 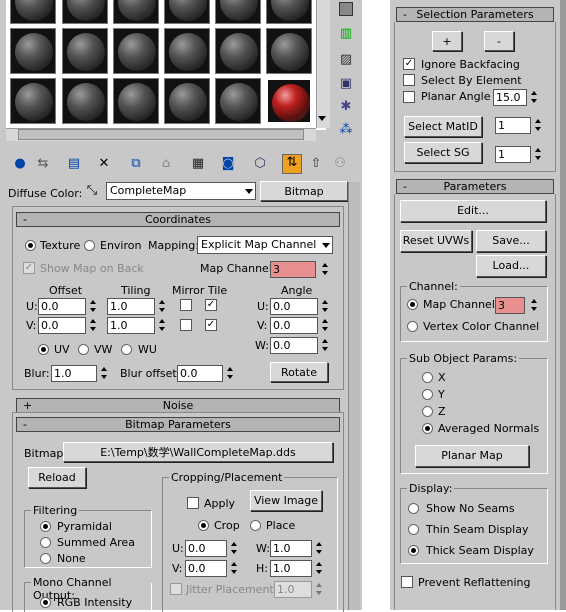 I want to click on v-offset-arrows, so click(x=93, y=325).